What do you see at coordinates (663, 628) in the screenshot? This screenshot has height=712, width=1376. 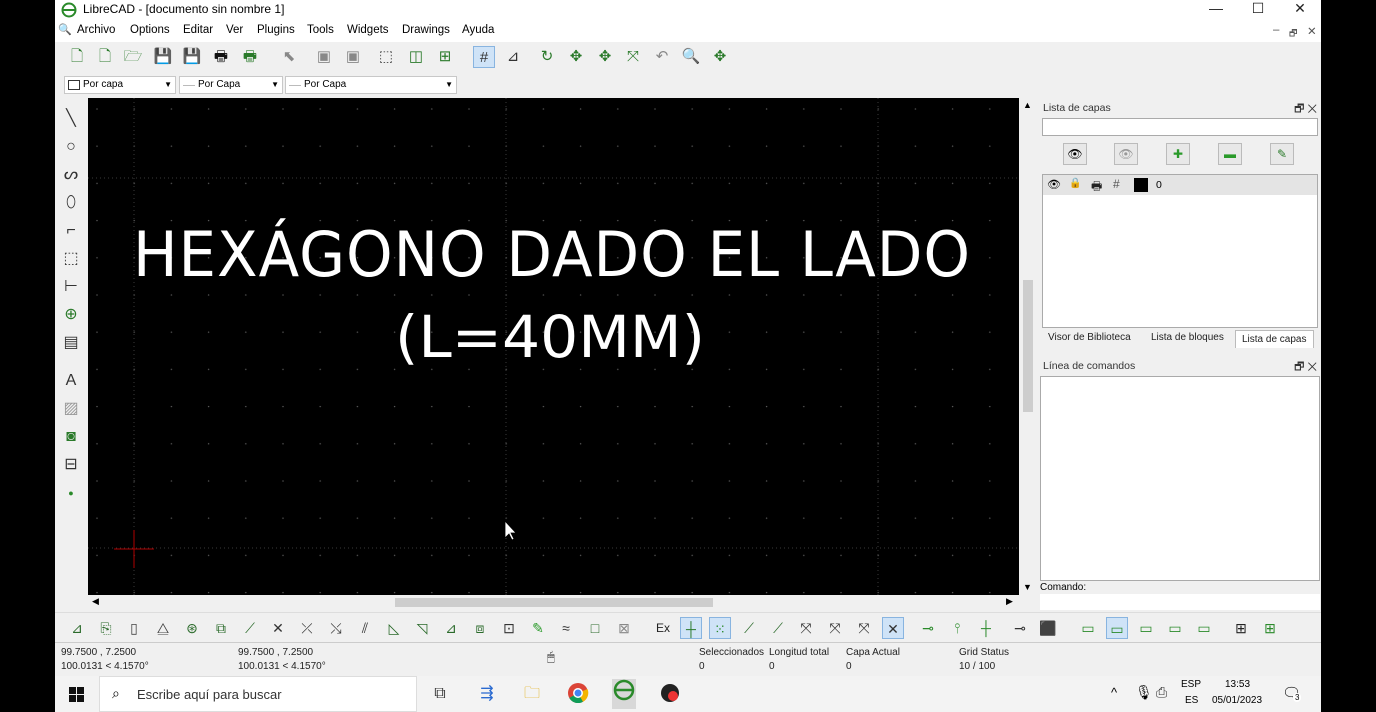 I see `exclusive-snap-label: Ex` at bounding box center [663, 628].